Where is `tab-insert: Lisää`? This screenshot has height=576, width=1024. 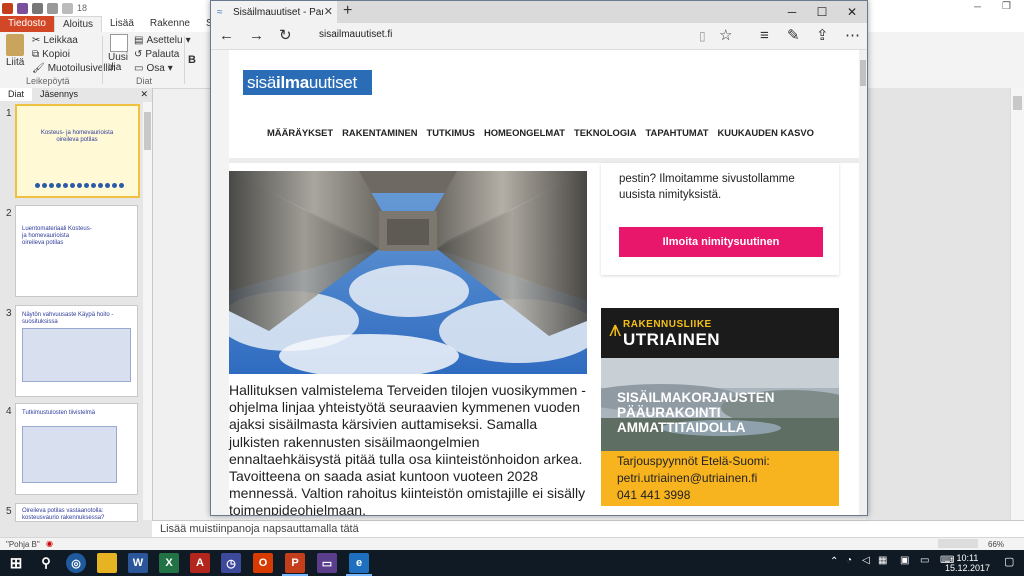
tab-insert: Lisää is located at coordinates (122, 24).